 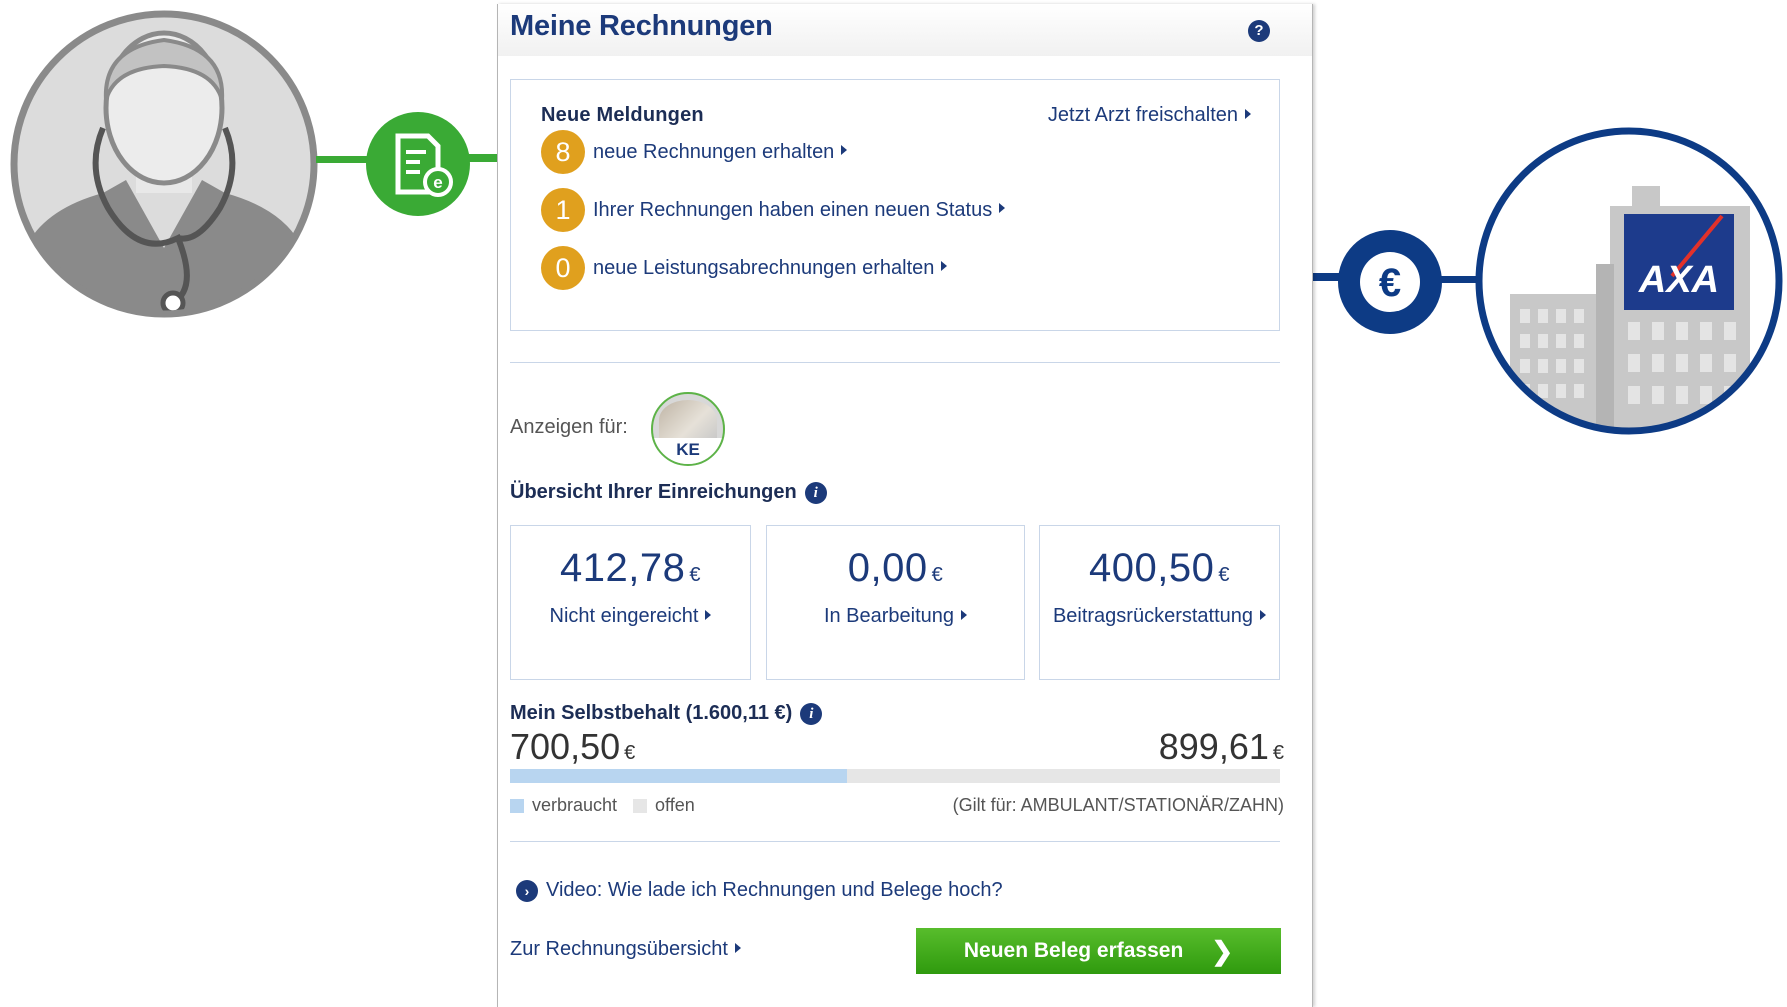 What do you see at coordinates (640, 805) in the screenshot?
I see `legend-swatch-open` at bounding box center [640, 805].